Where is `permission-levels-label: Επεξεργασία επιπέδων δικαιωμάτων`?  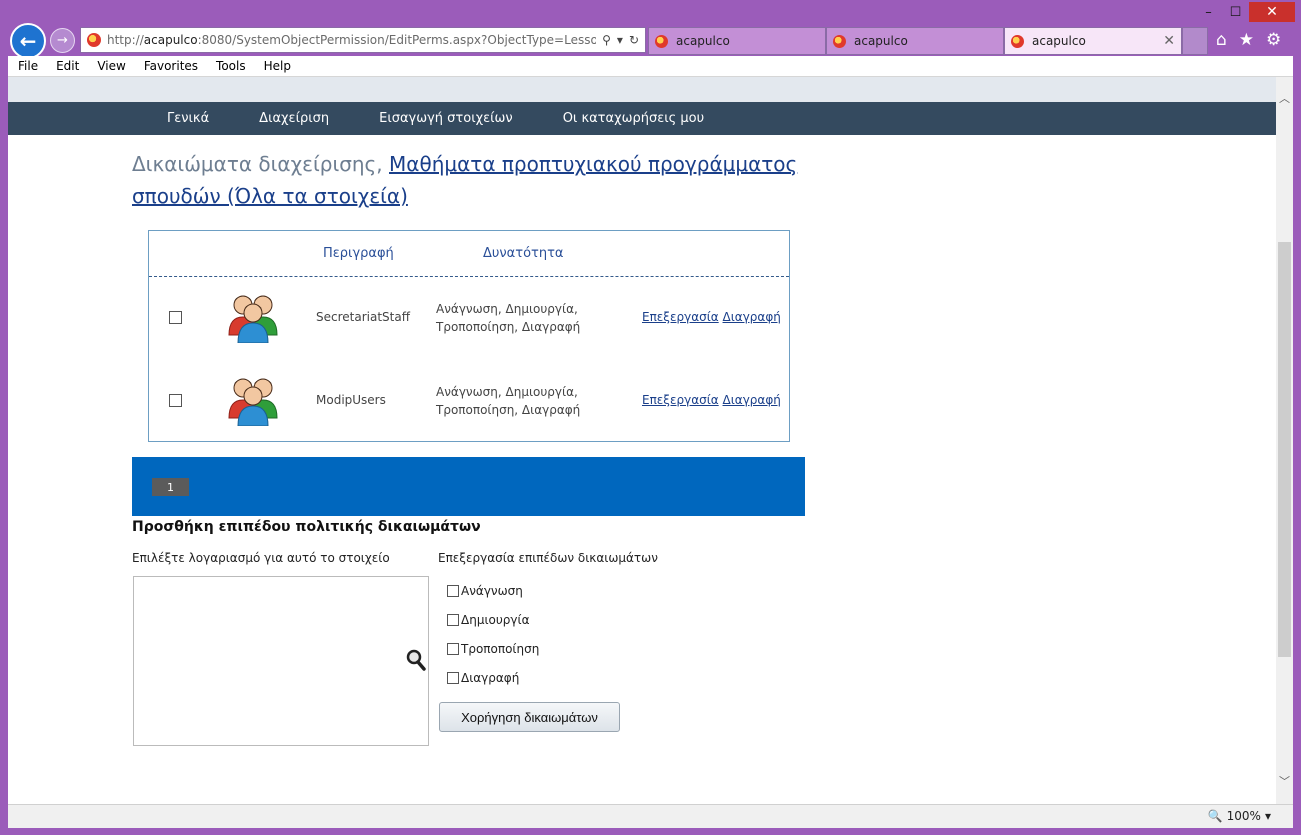 permission-levels-label: Επεξεργασία επιπέδων δικαιωμάτων is located at coordinates (548, 558).